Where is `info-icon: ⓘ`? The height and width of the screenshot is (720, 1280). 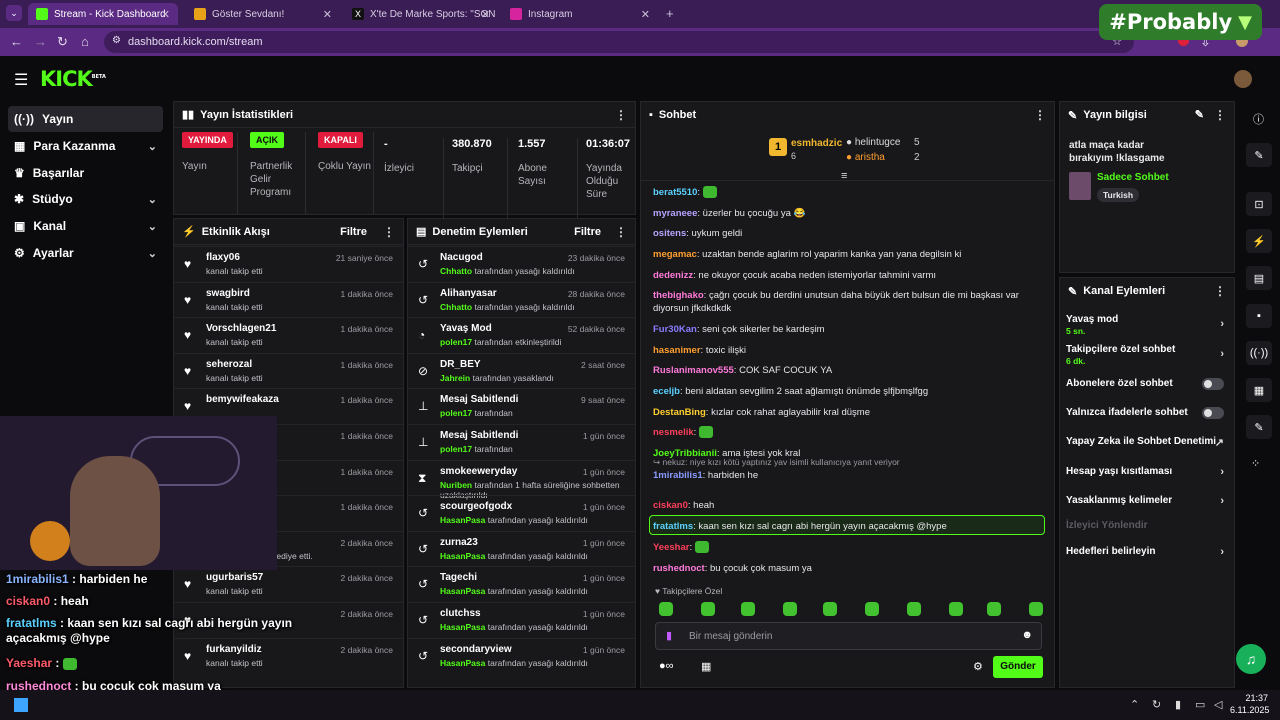
info-icon: ⓘ is located at coordinates (1258, 119).